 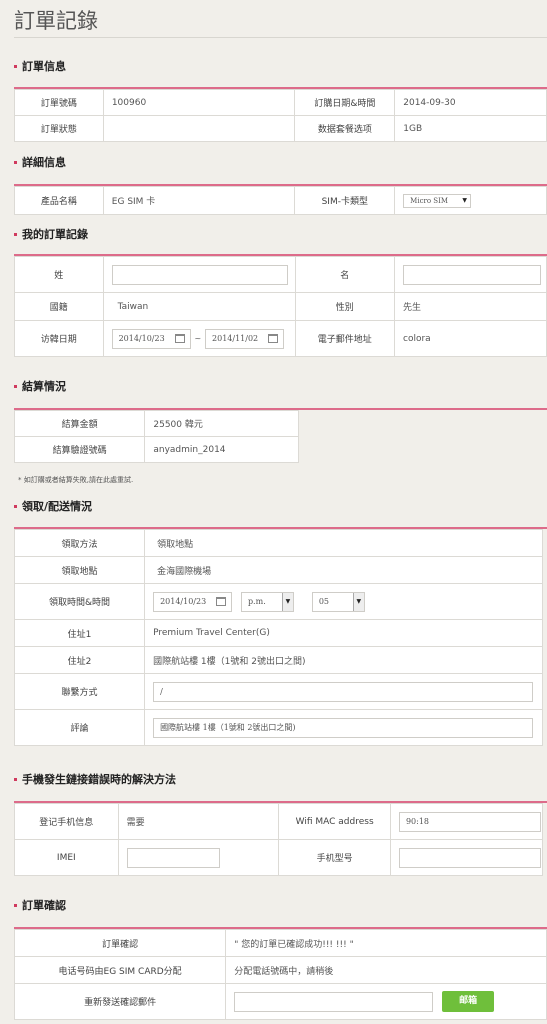 What do you see at coordinates (334, 1001) in the screenshot?
I see `resend-email-input` at bounding box center [334, 1001].